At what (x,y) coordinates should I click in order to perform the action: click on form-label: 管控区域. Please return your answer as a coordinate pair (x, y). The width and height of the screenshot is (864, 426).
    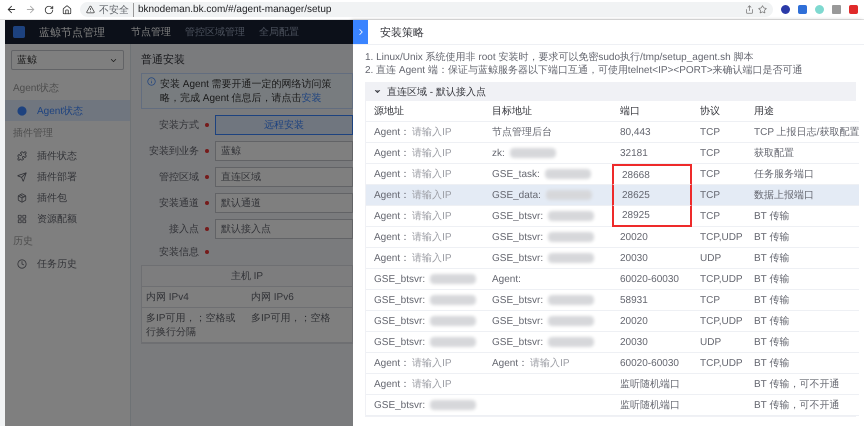
    Looking at the image, I should click on (178, 177).